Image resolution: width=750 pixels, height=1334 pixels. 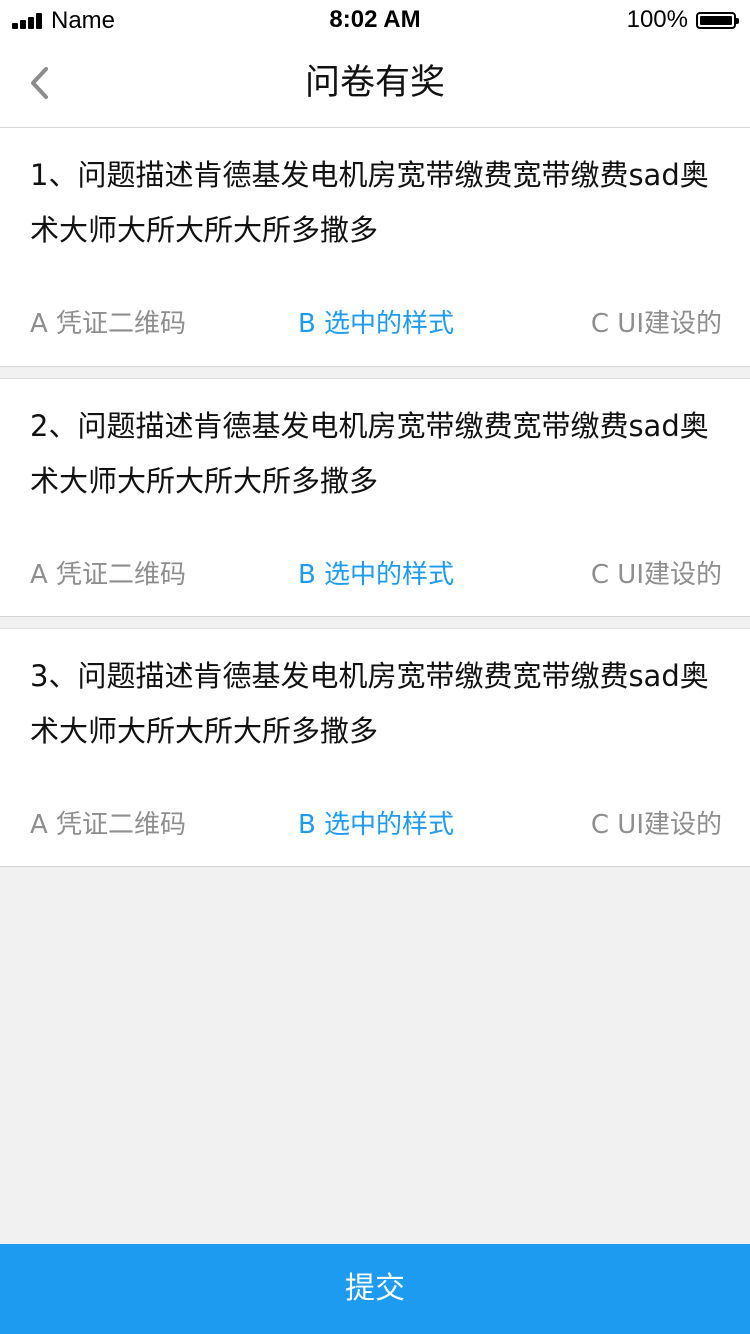 What do you see at coordinates (369, 703) in the screenshot?
I see `question-text: 3、问题描述肯德基发电机房宽带缴费宽带缴费sad奥术大师大所大所大所多撒多` at bounding box center [369, 703].